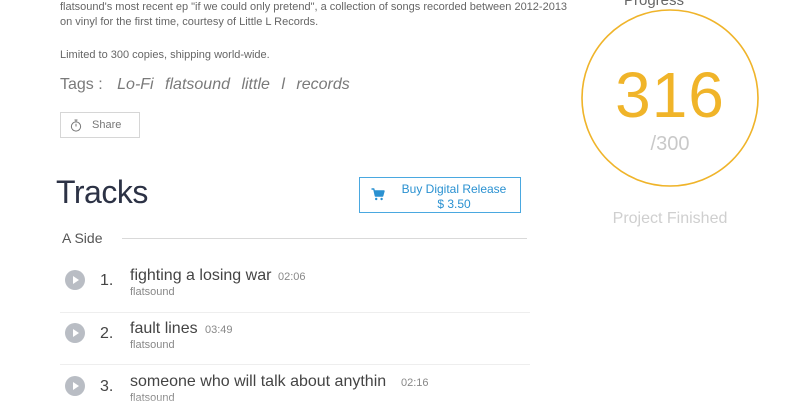 This screenshot has width=800, height=417. What do you see at coordinates (107, 333) in the screenshot?
I see `track-number: 2.` at bounding box center [107, 333].